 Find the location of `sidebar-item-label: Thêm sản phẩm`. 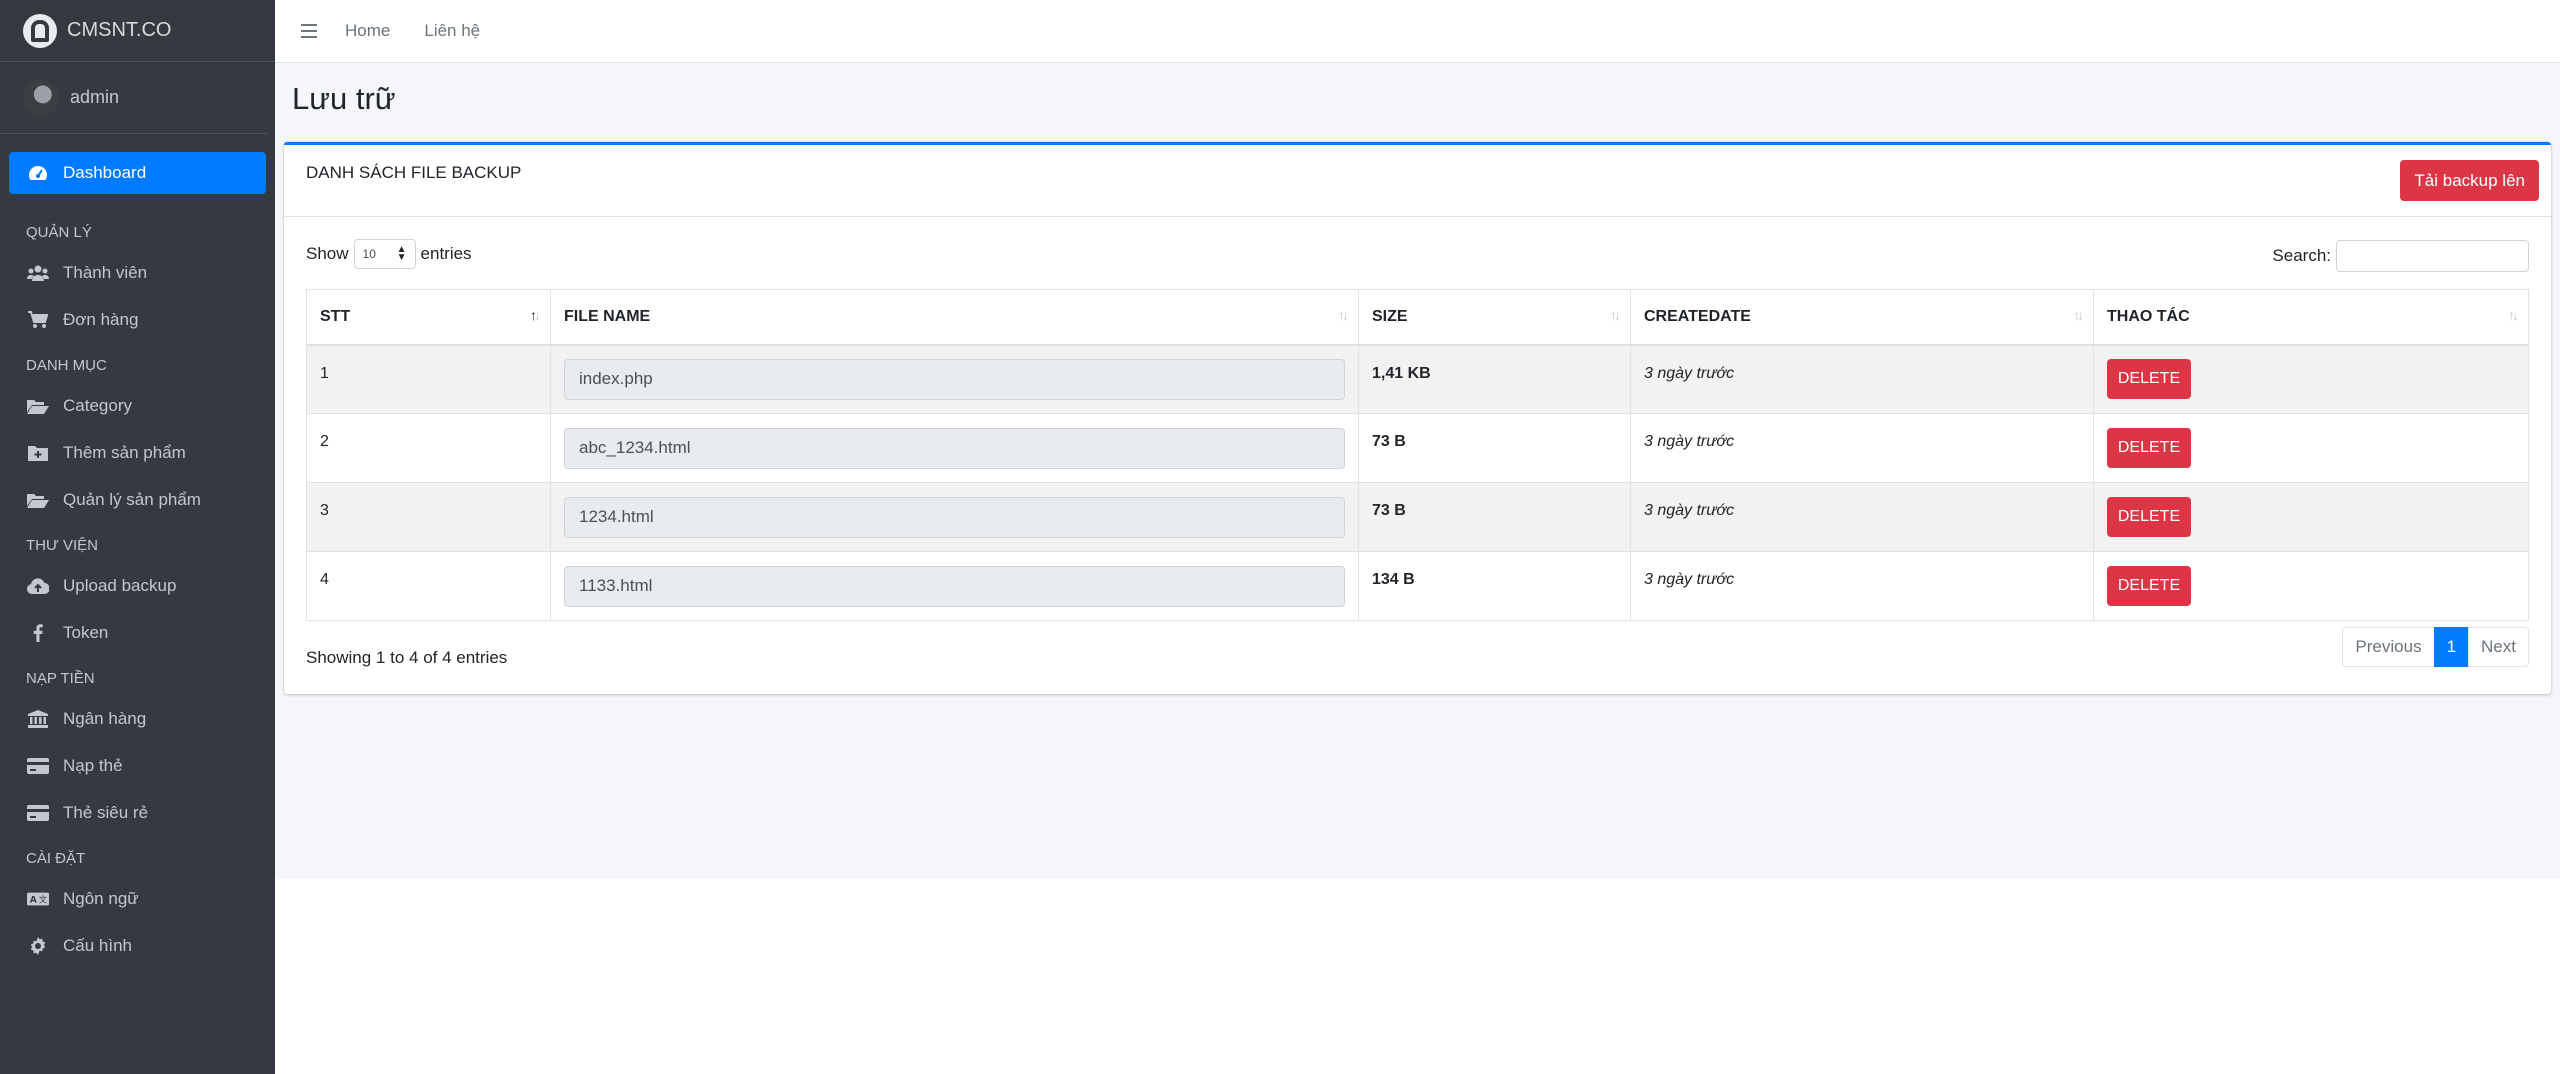

sidebar-item-label: Thêm sản phẩm is located at coordinates (124, 452).